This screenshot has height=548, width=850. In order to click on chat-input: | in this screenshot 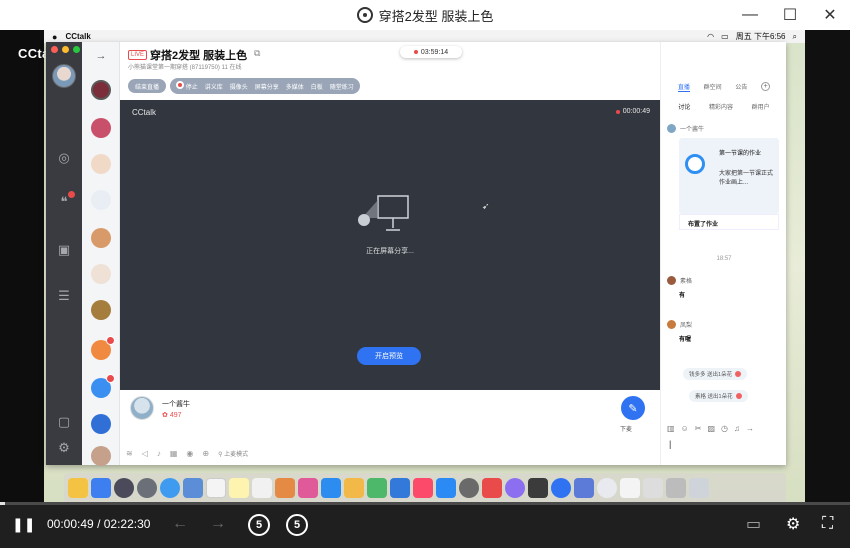, I will do `click(670, 444)`.